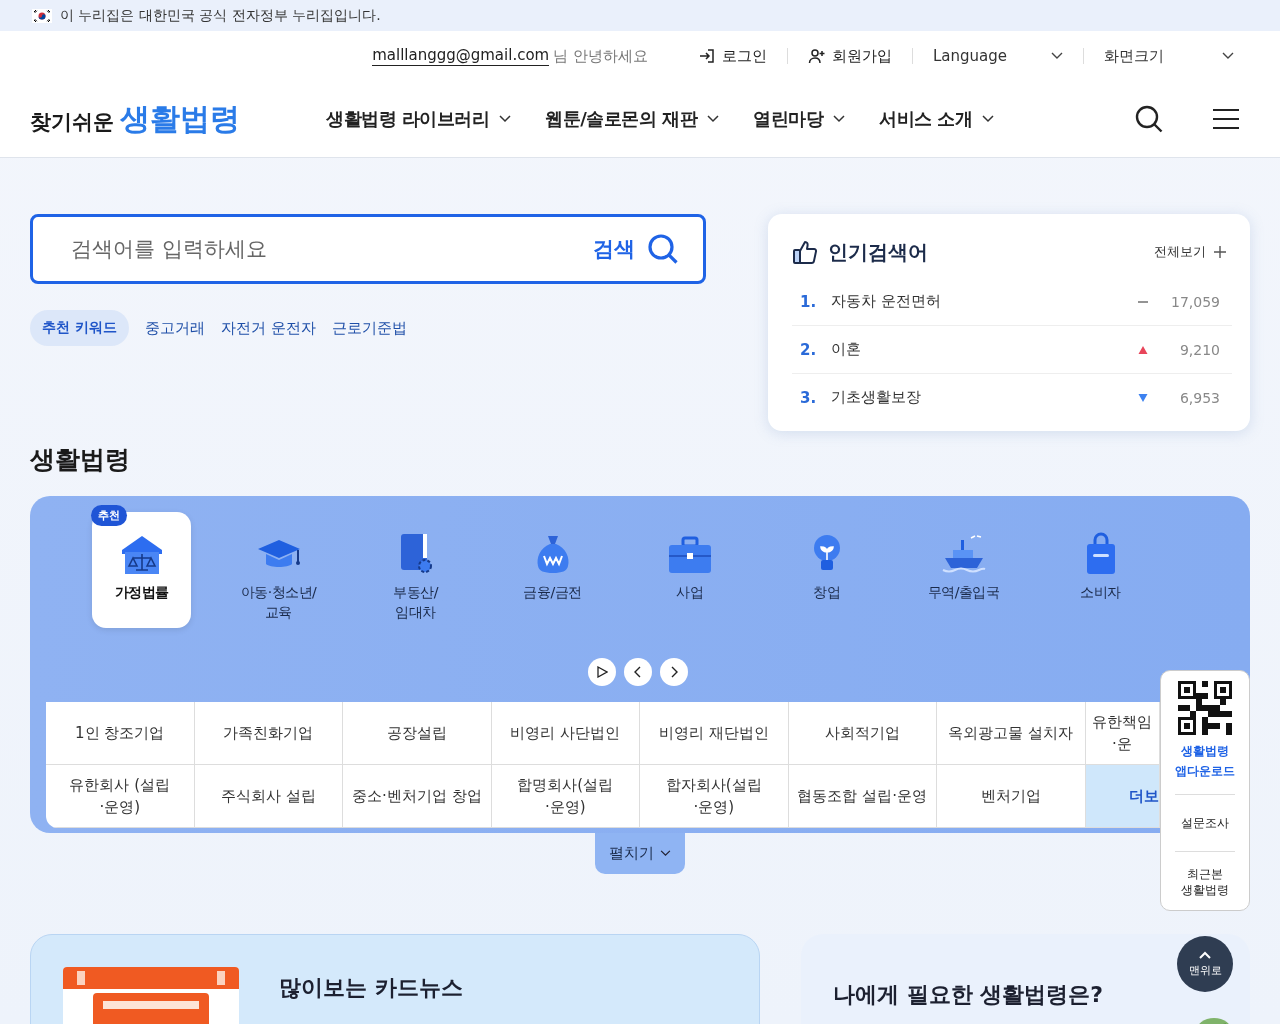  What do you see at coordinates (369, 328) in the screenshot?
I see `keyword-link: 근로기준법` at bounding box center [369, 328].